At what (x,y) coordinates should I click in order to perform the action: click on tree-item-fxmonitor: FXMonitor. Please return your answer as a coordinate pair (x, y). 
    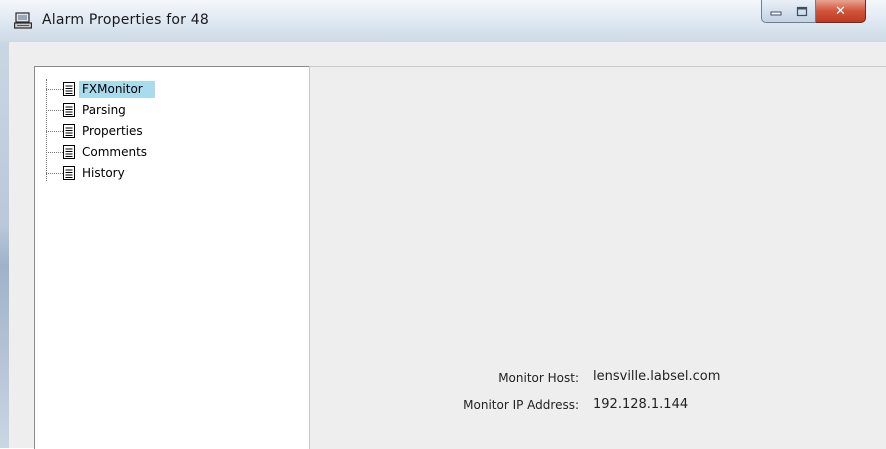
    Looking at the image, I should click on (146, 89).